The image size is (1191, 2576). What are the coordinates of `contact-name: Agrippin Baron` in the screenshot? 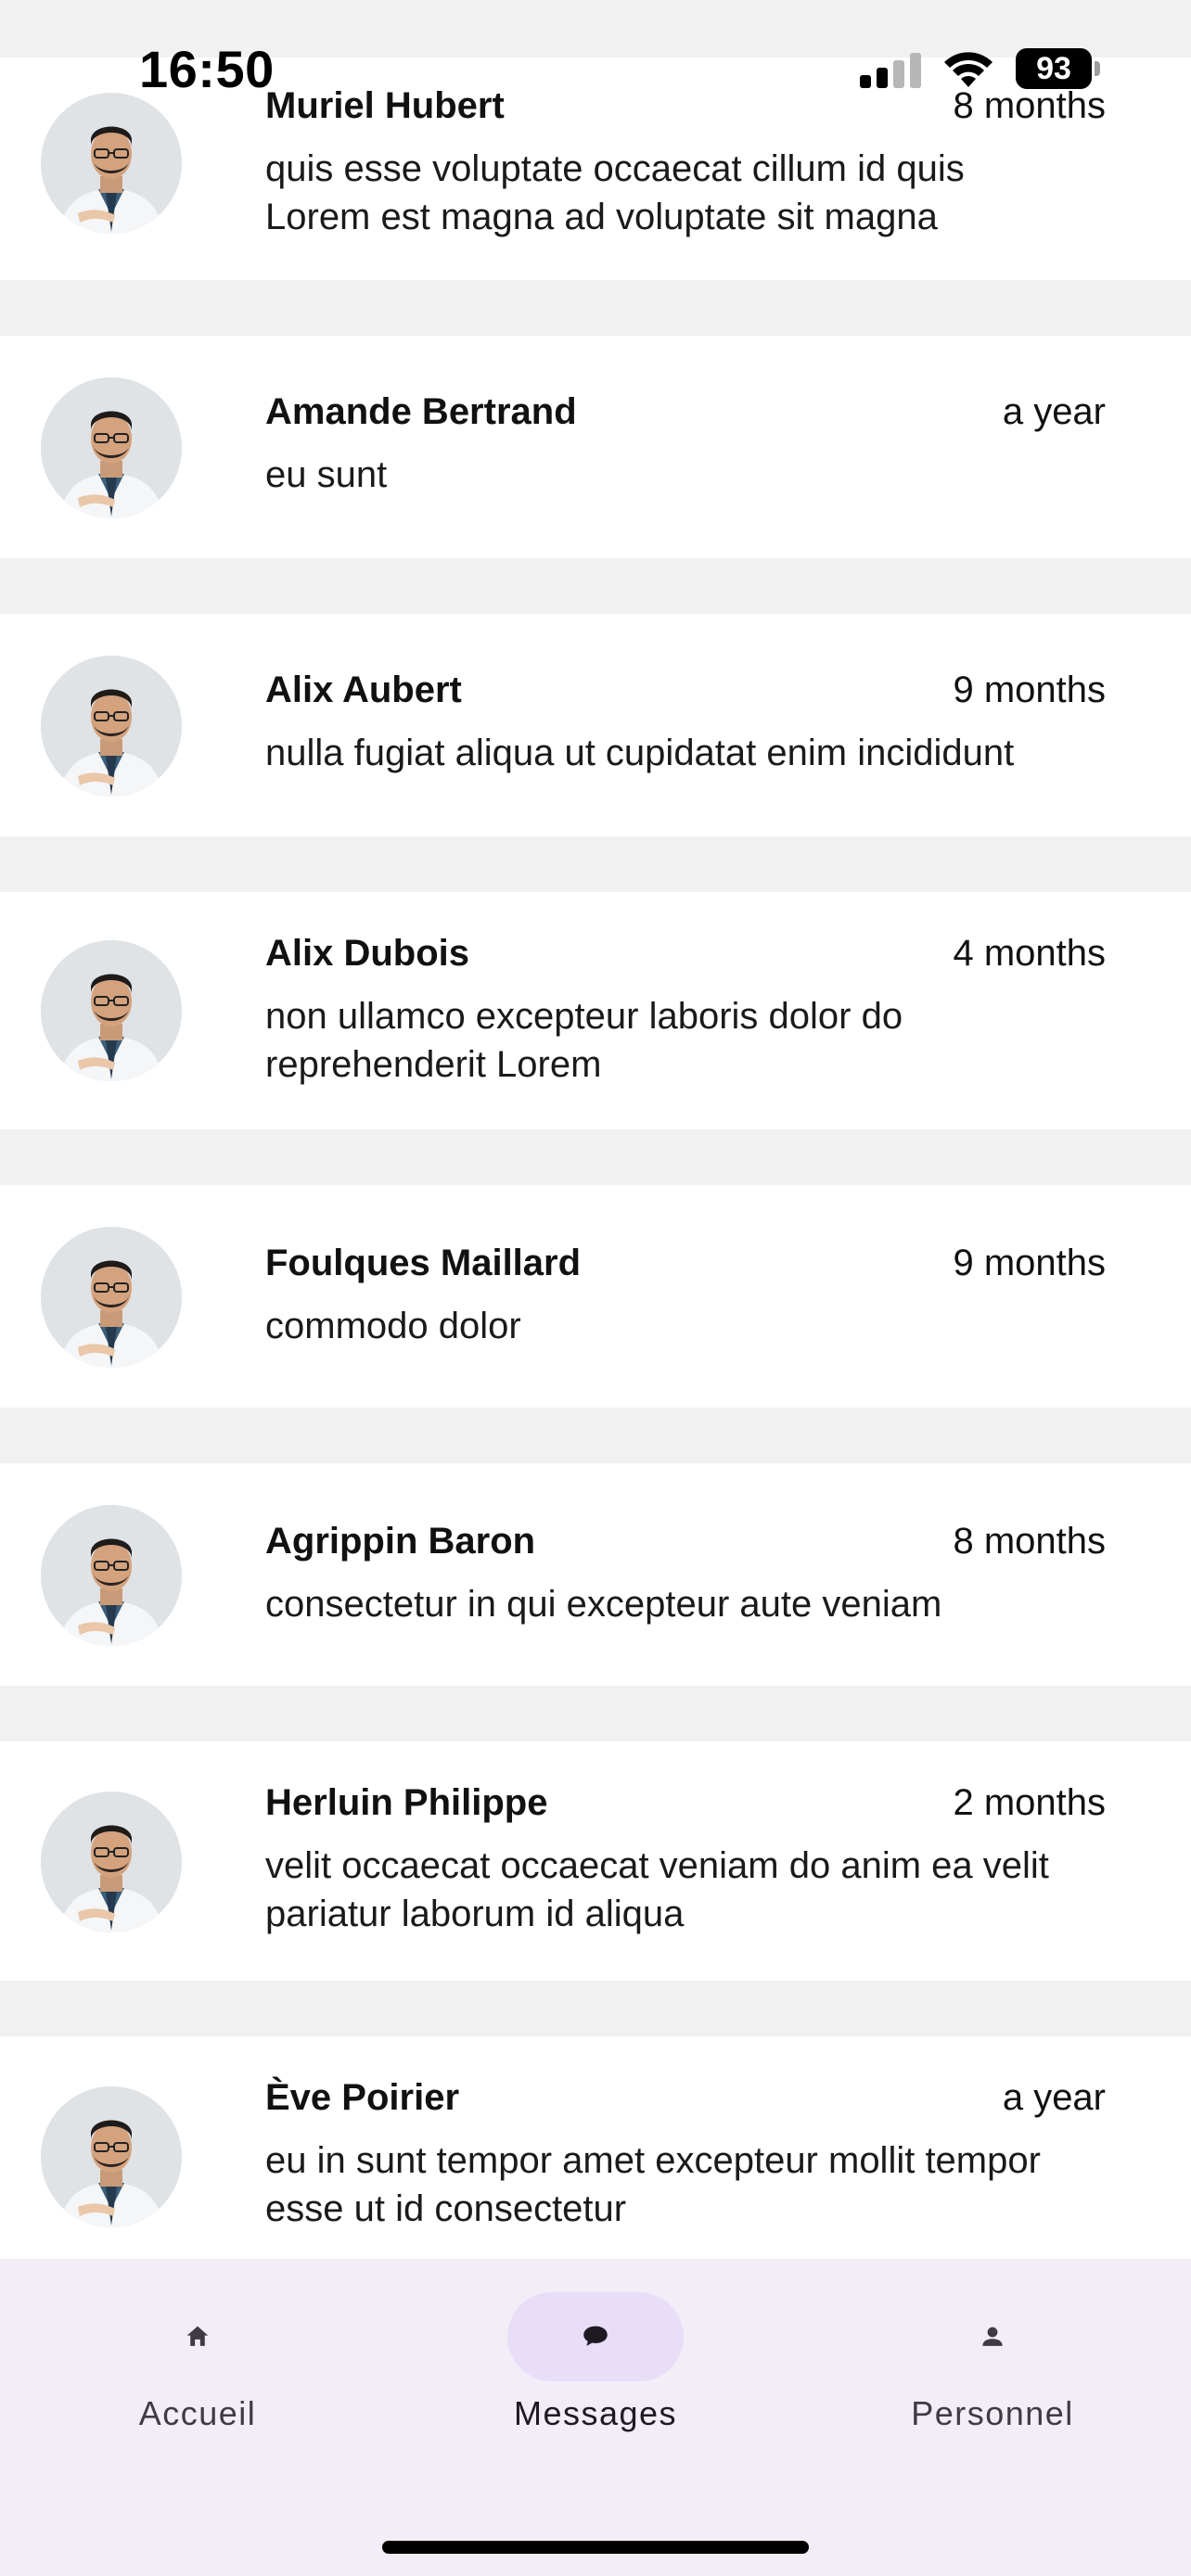 It's located at (400, 1541).